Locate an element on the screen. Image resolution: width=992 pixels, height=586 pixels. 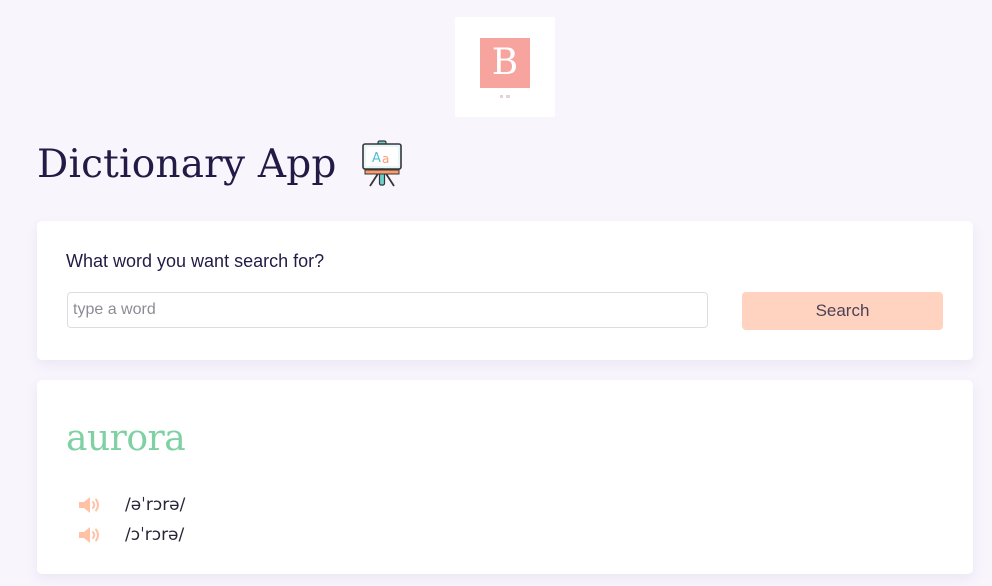
header: Dictionary App A a is located at coordinates (220, 164).